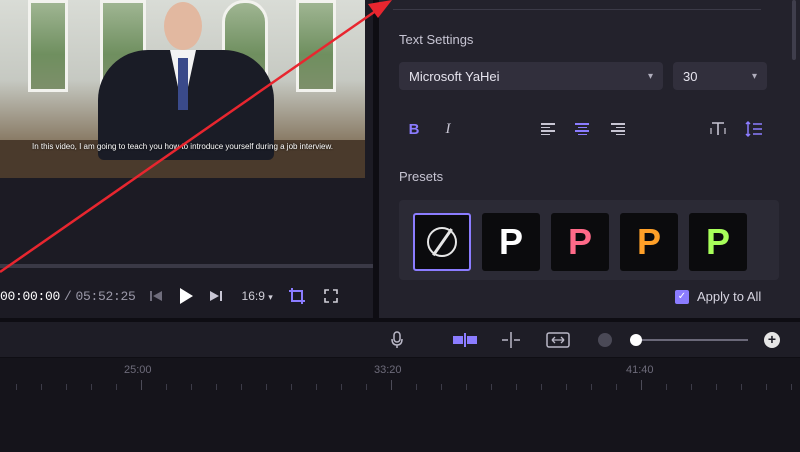 The height and width of the screenshot is (452, 800). What do you see at coordinates (640, 370) in the screenshot?
I see `ruler-label: 41:40` at bounding box center [640, 370].